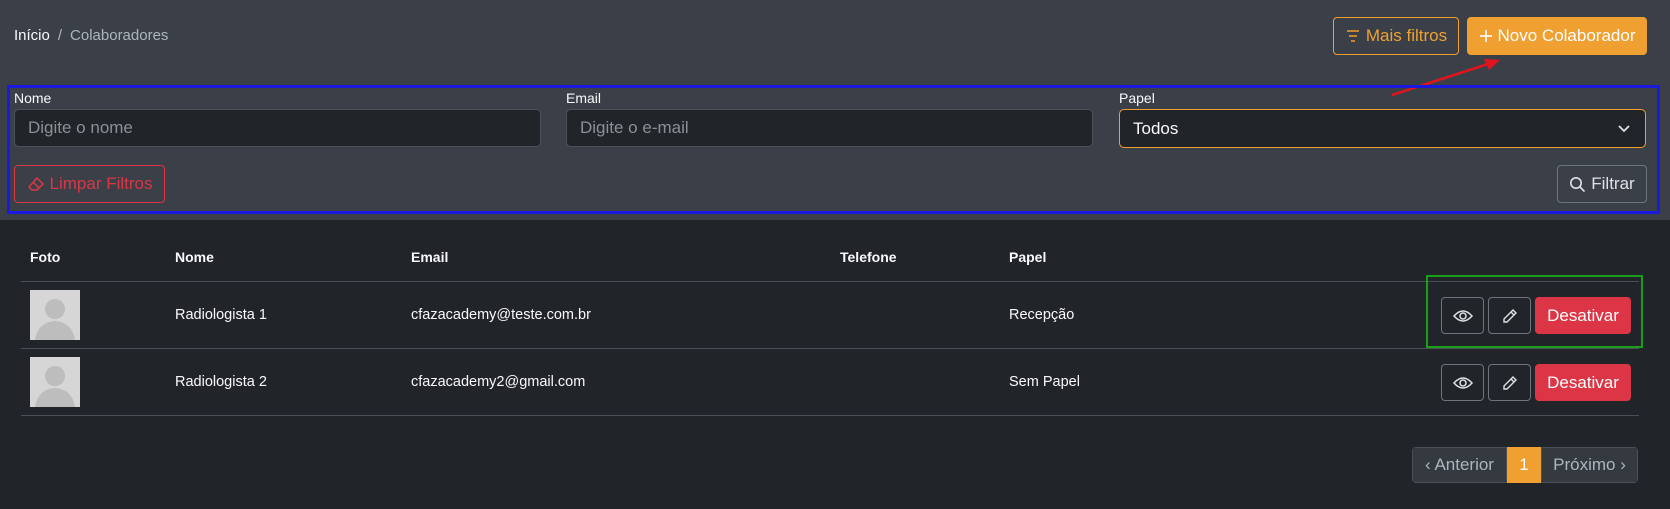 The height and width of the screenshot is (509, 1670). What do you see at coordinates (80, 127) in the screenshot?
I see `name-filter-placeholder: Digite o nome` at bounding box center [80, 127].